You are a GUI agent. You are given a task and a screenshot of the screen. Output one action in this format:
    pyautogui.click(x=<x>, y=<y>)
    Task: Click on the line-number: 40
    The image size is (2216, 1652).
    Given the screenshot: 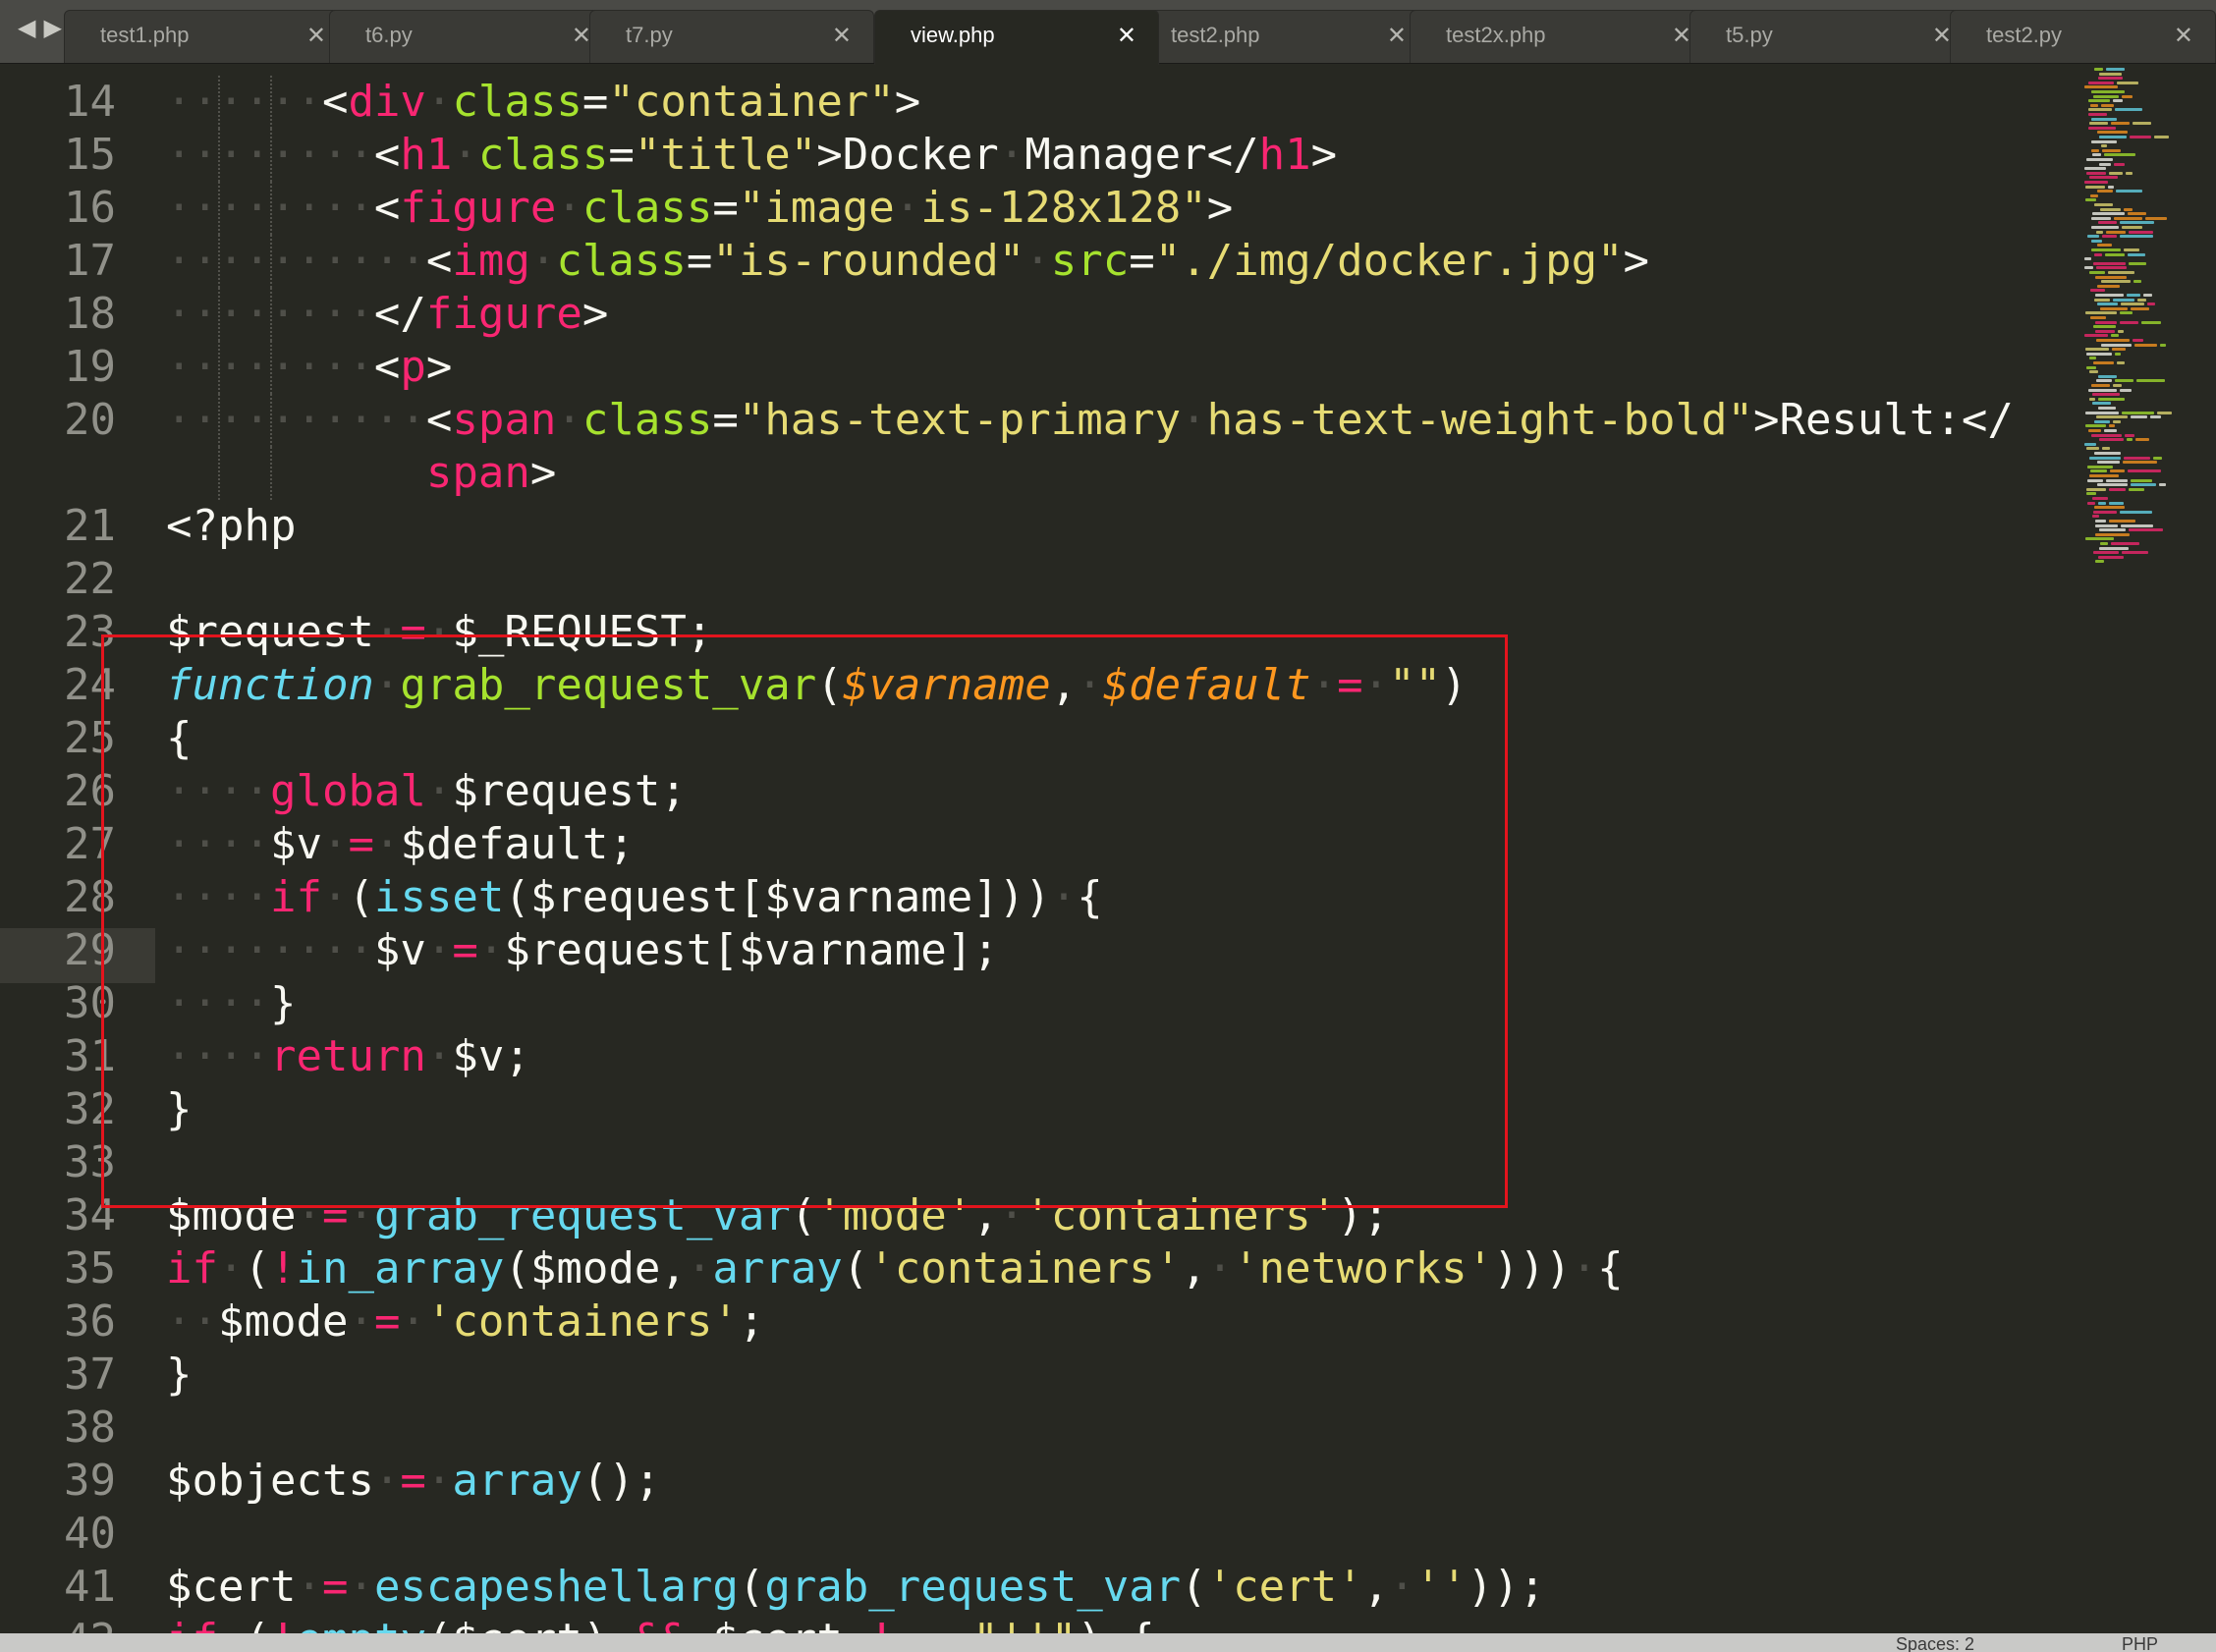 What is the action you would take?
    pyautogui.click(x=90, y=1534)
    